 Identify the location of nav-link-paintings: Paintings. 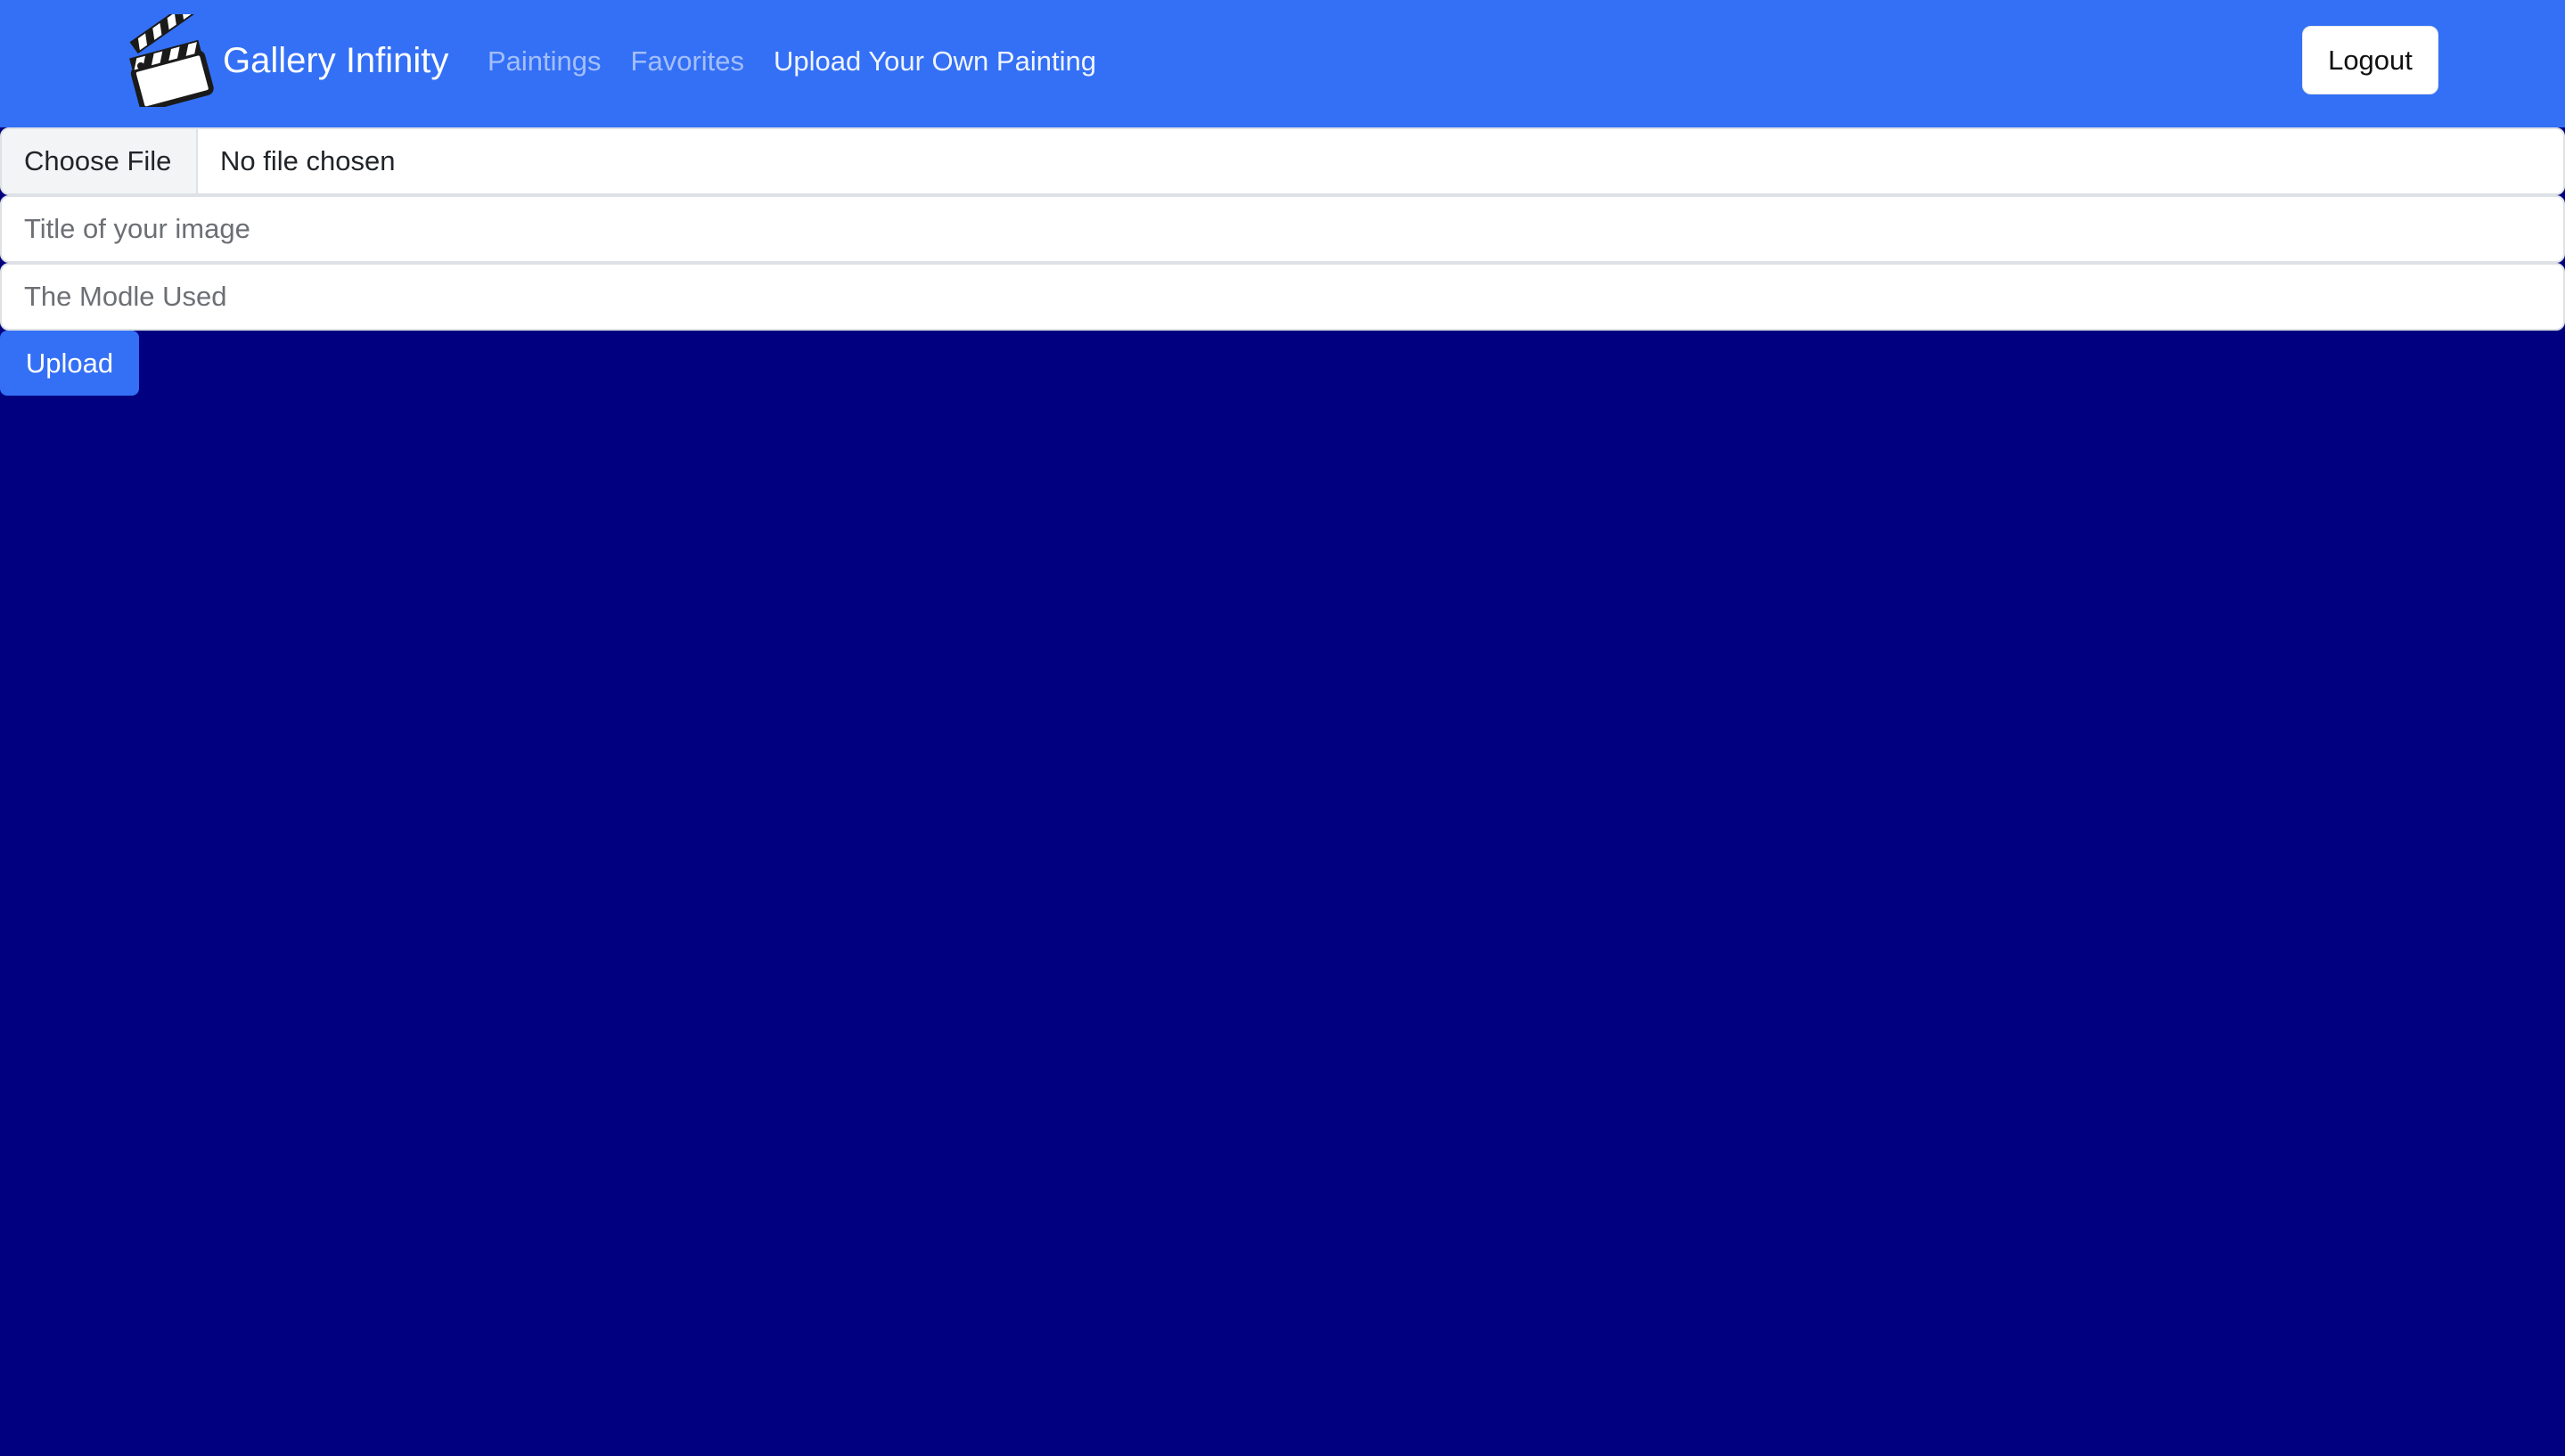
(545, 61).